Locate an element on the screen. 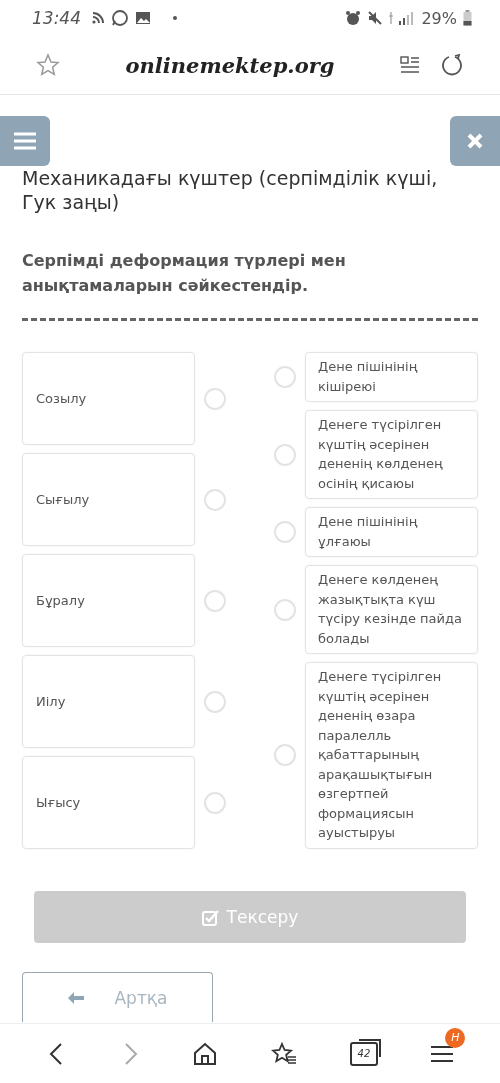 This screenshot has height=1083, width=500. term-card: Созылу is located at coordinates (108, 398).